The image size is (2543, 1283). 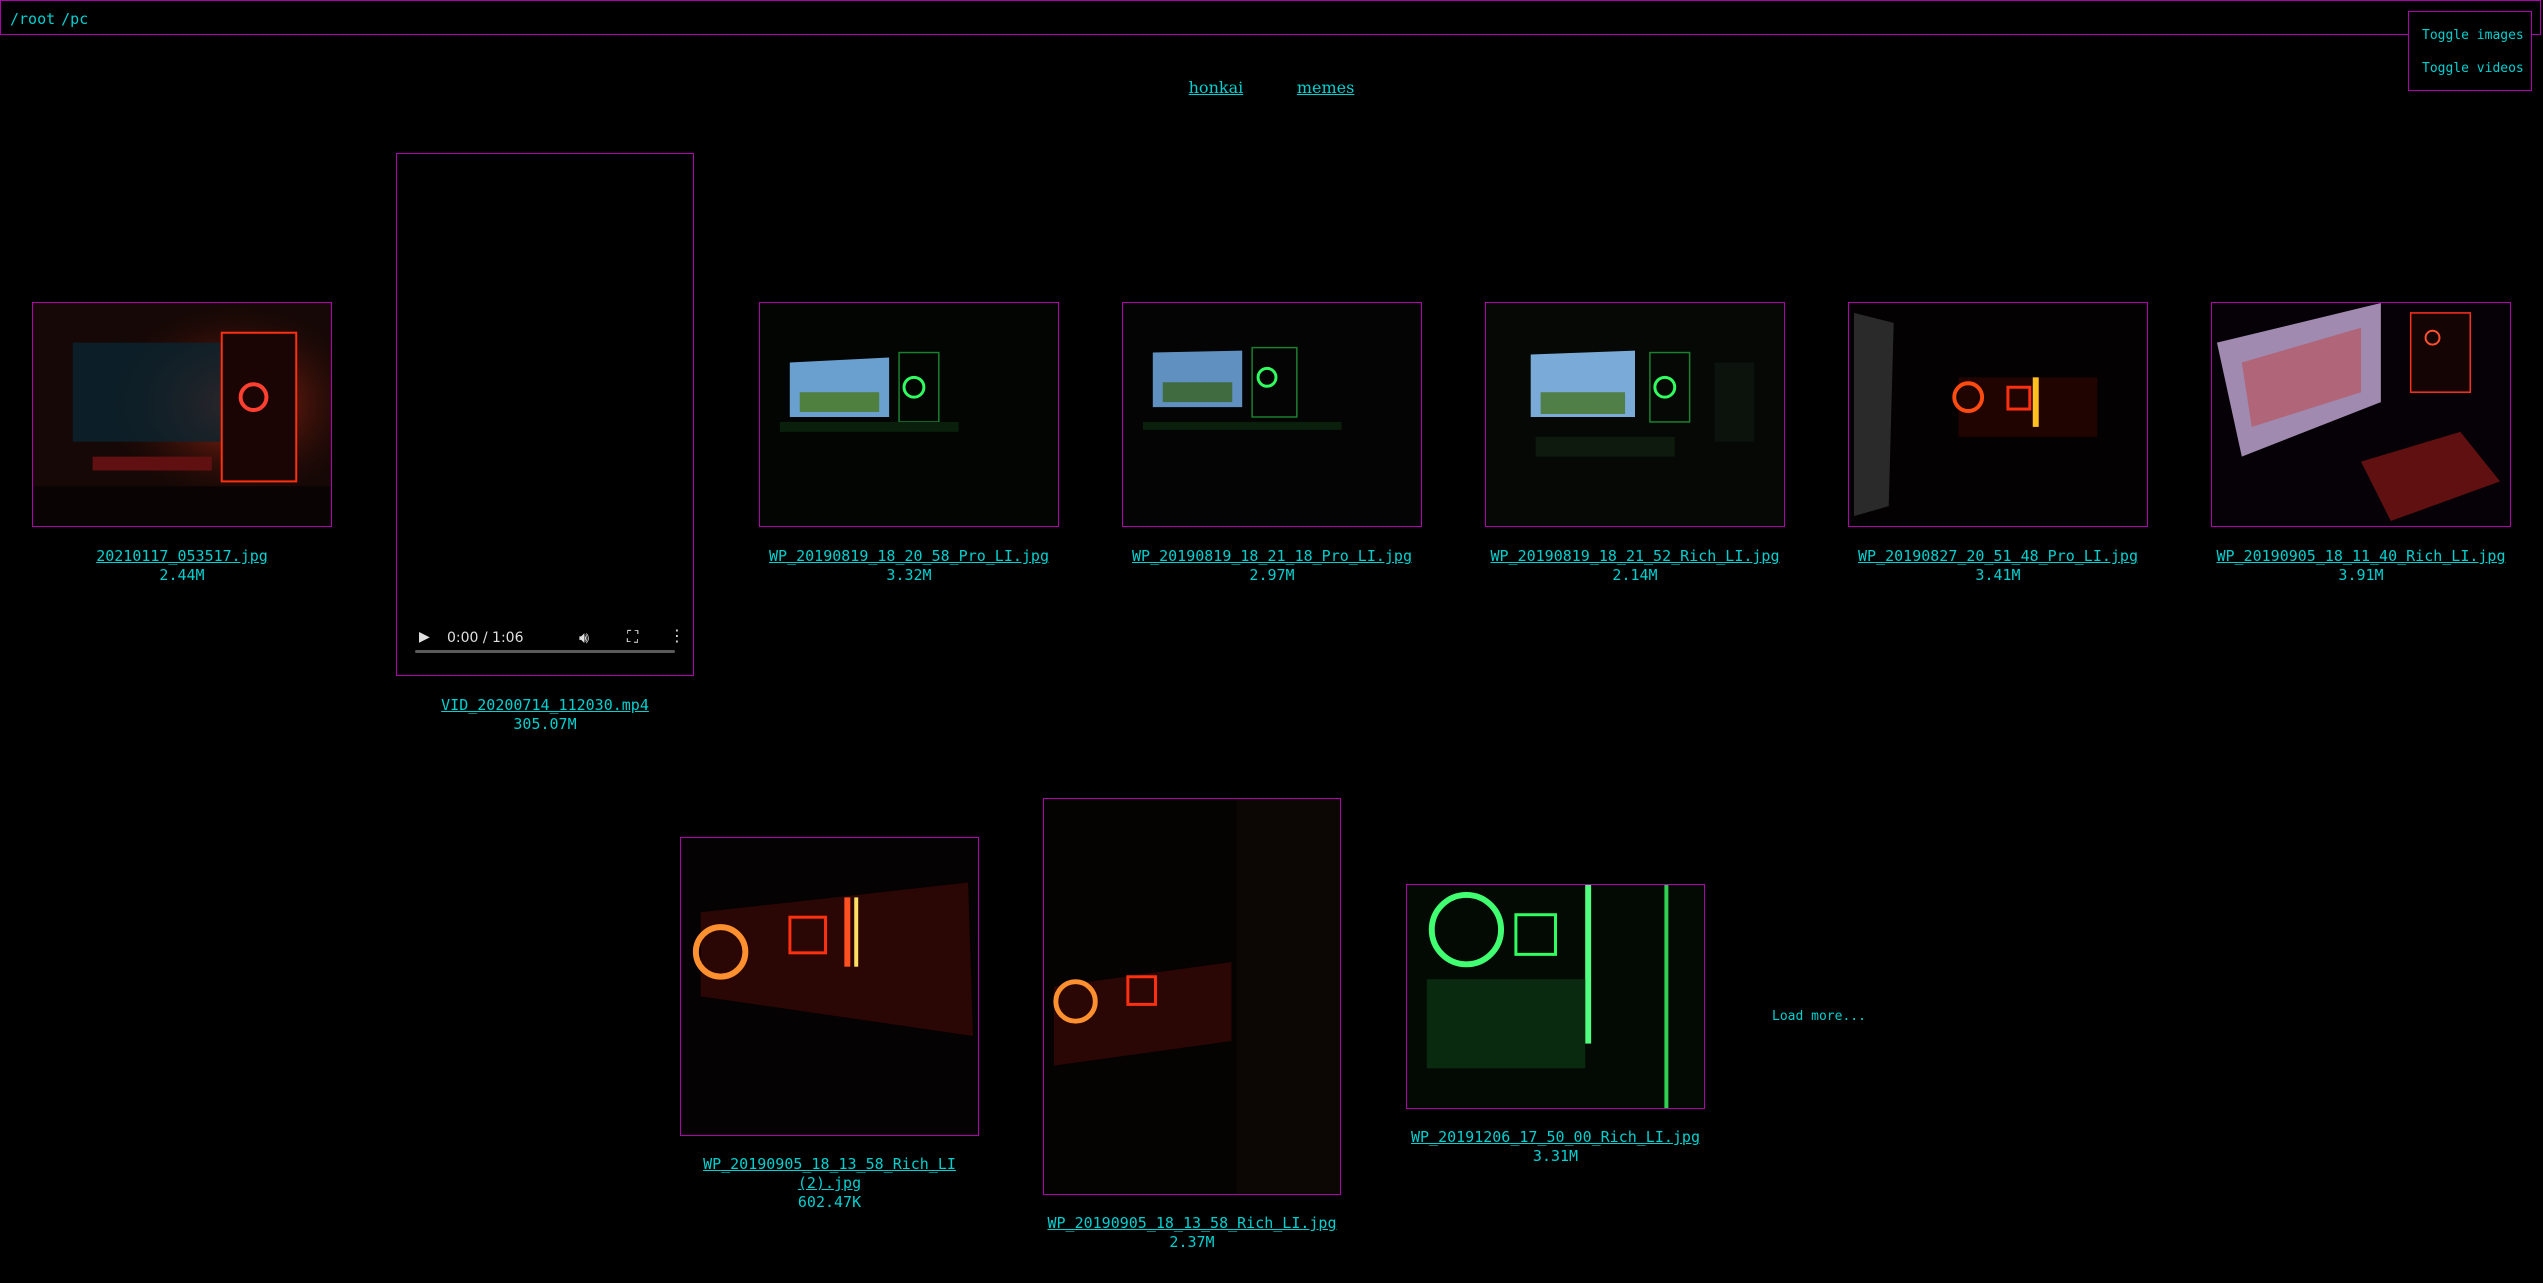 What do you see at coordinates (909, 575) in the screenshot?
I see `file-size: 3.32M` at bounding box center [909, 575].